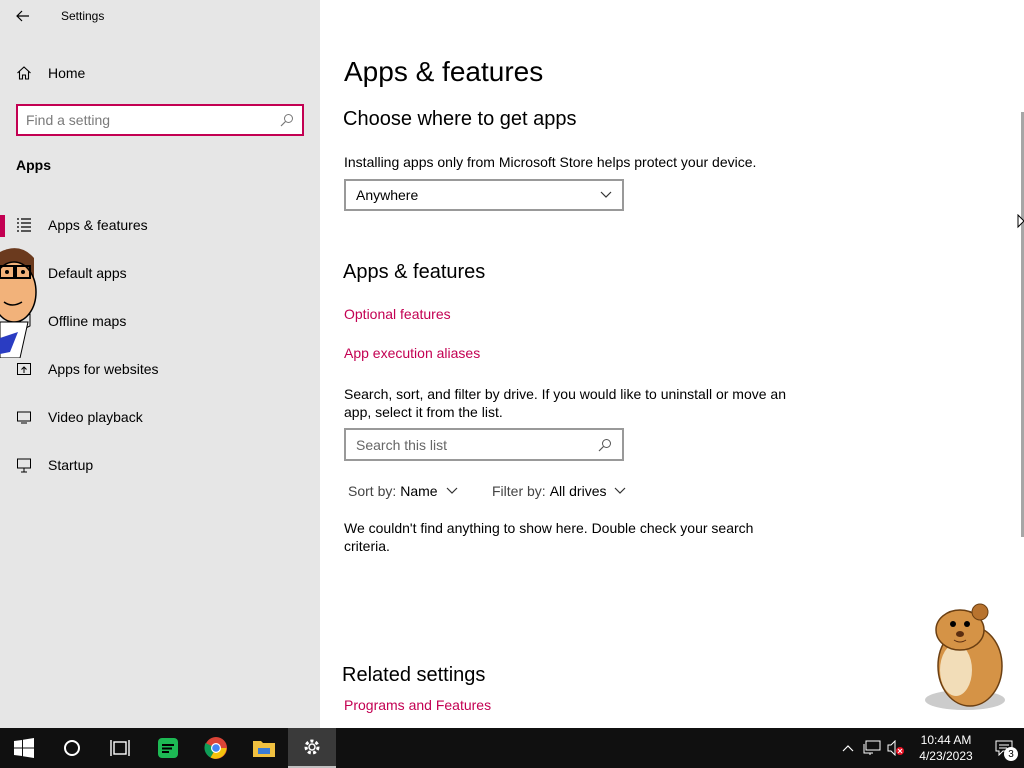 The width and height of the screenshot is (1024, 768). I want to click on home-label: Home, so click(67, 73).